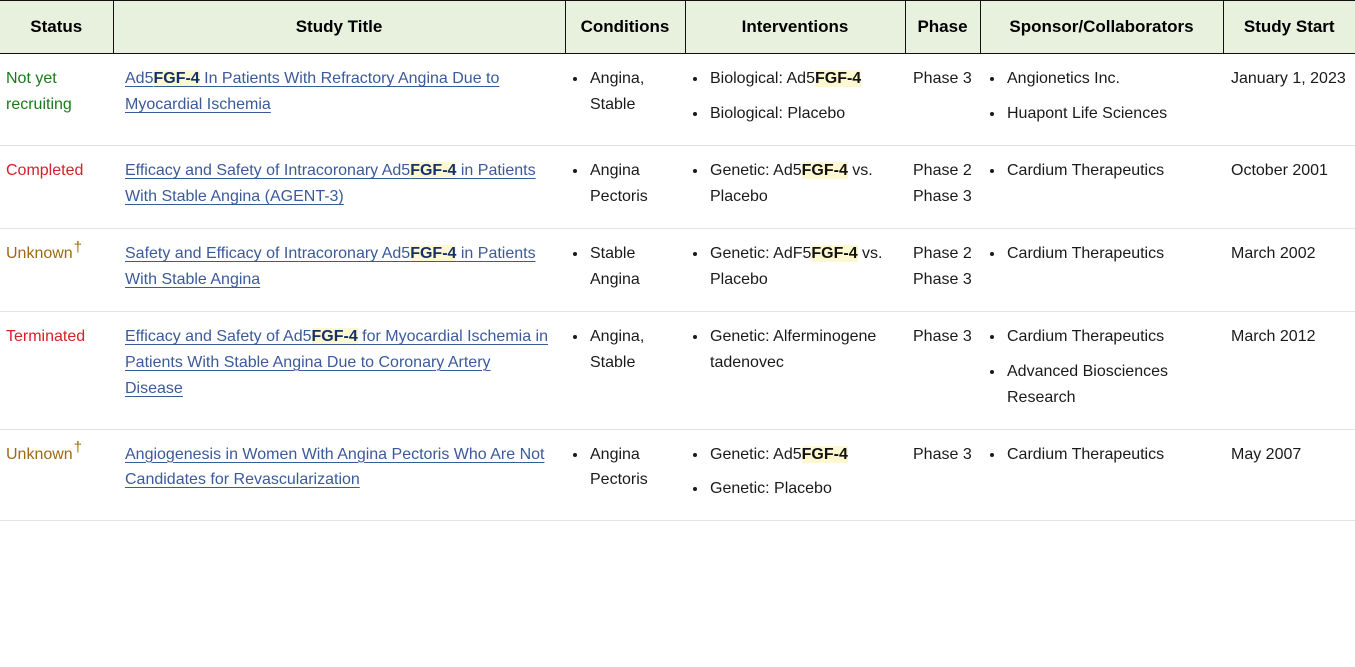 The width and height of the screenshot is (1355, 667). I want to click on cell-sponsor-collaborators: Angionetics Inc. Huapont Life Sciences, so click(1101, 100).